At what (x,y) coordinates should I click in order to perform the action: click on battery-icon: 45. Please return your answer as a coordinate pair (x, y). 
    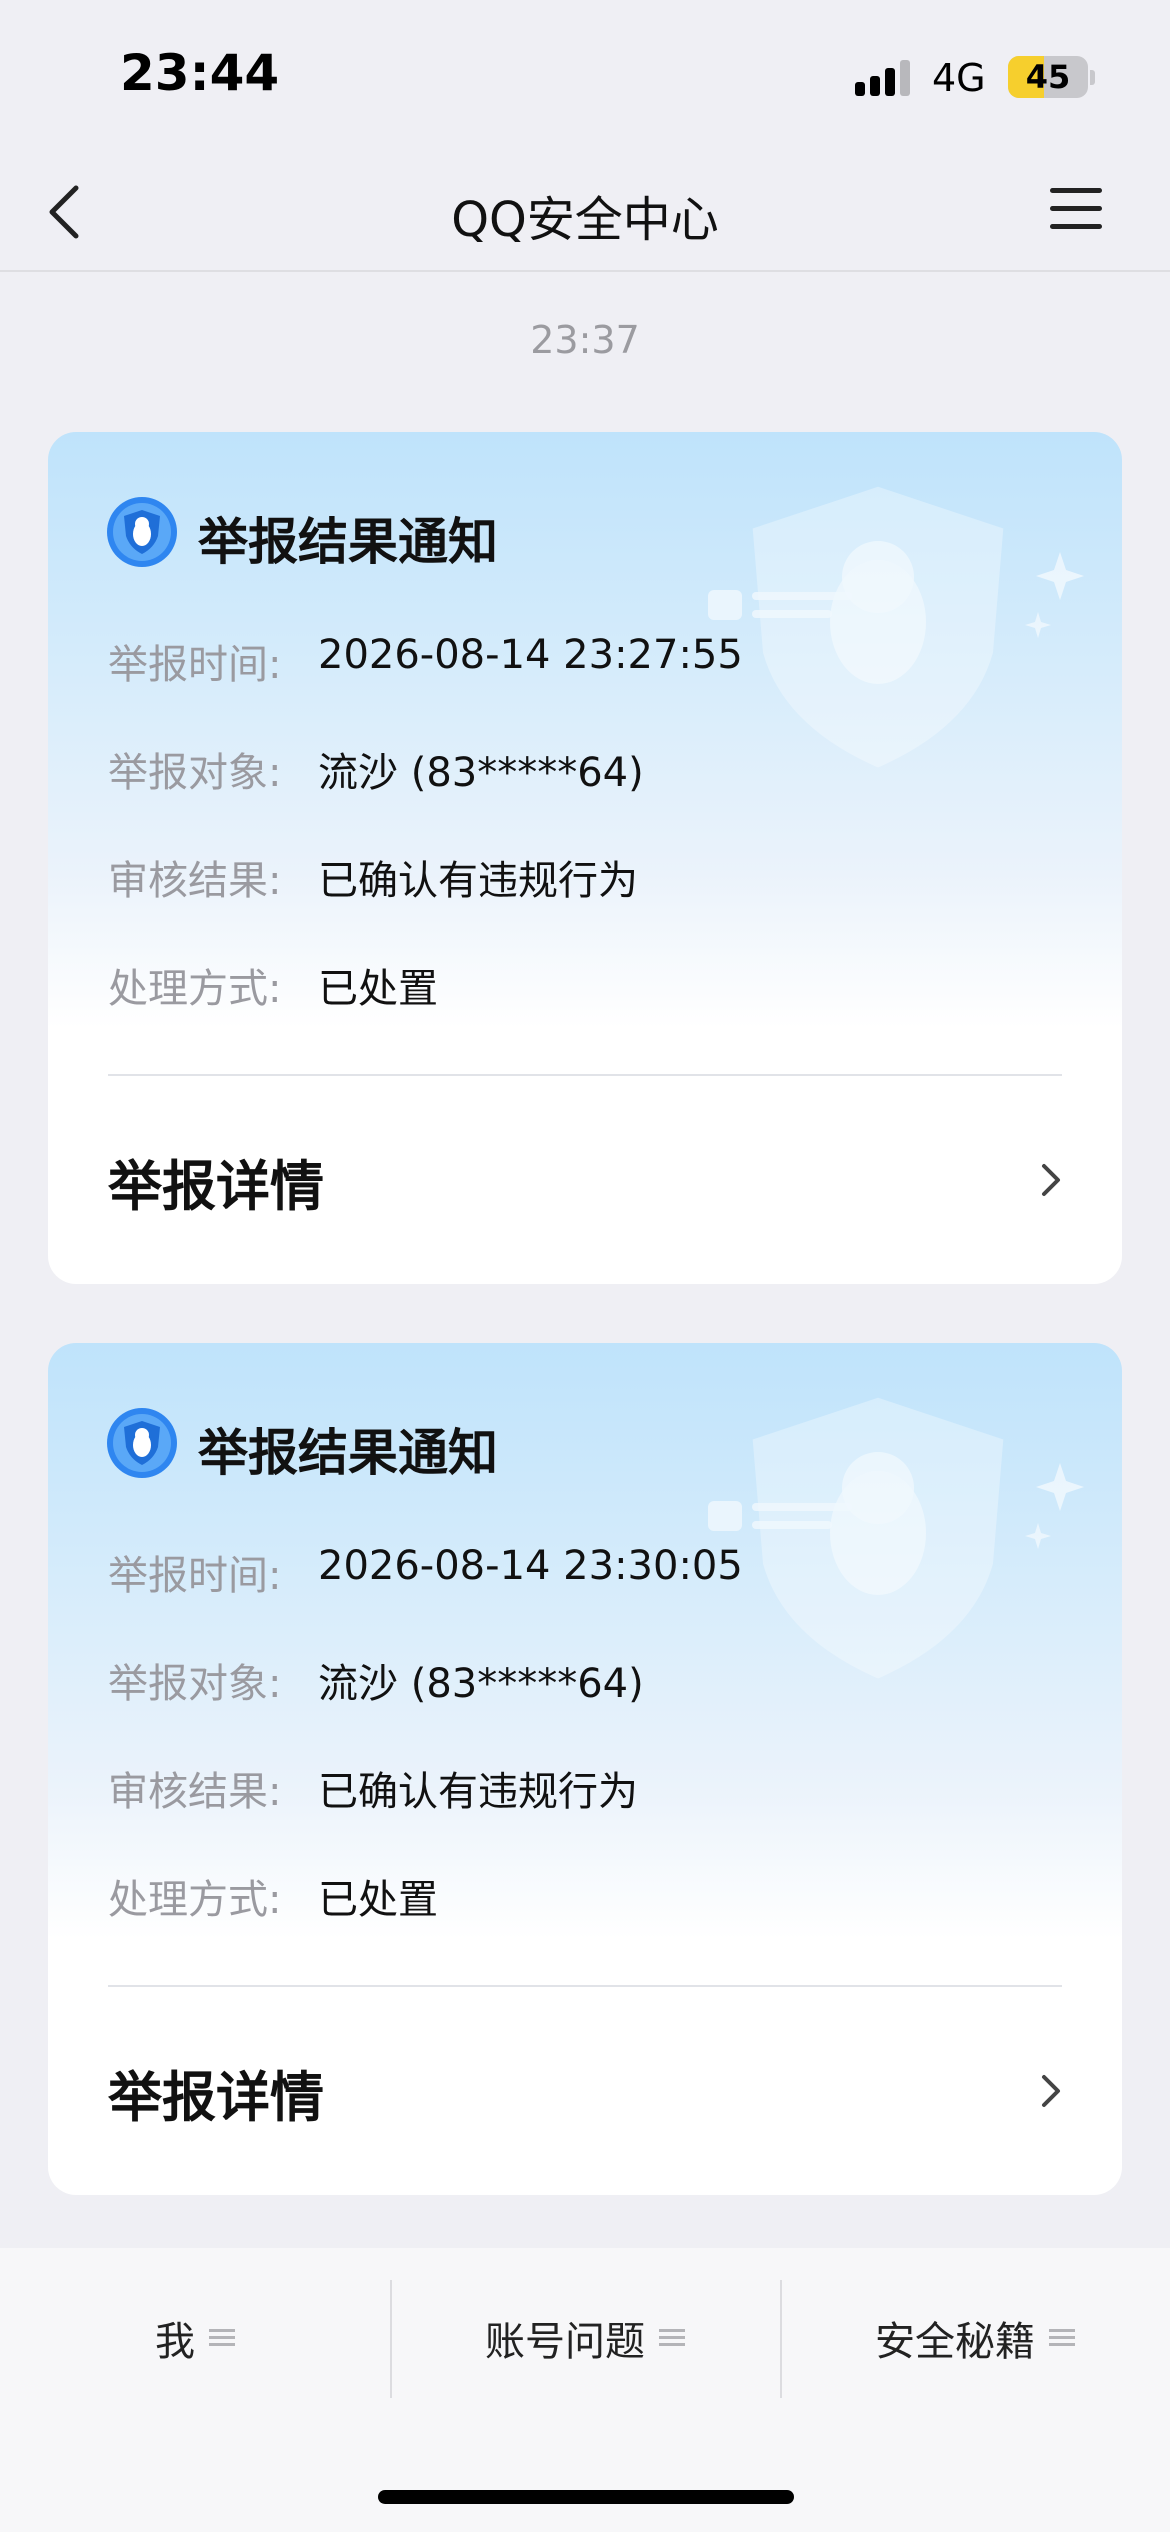
    Looking at the image, I should click on (1048, 77).